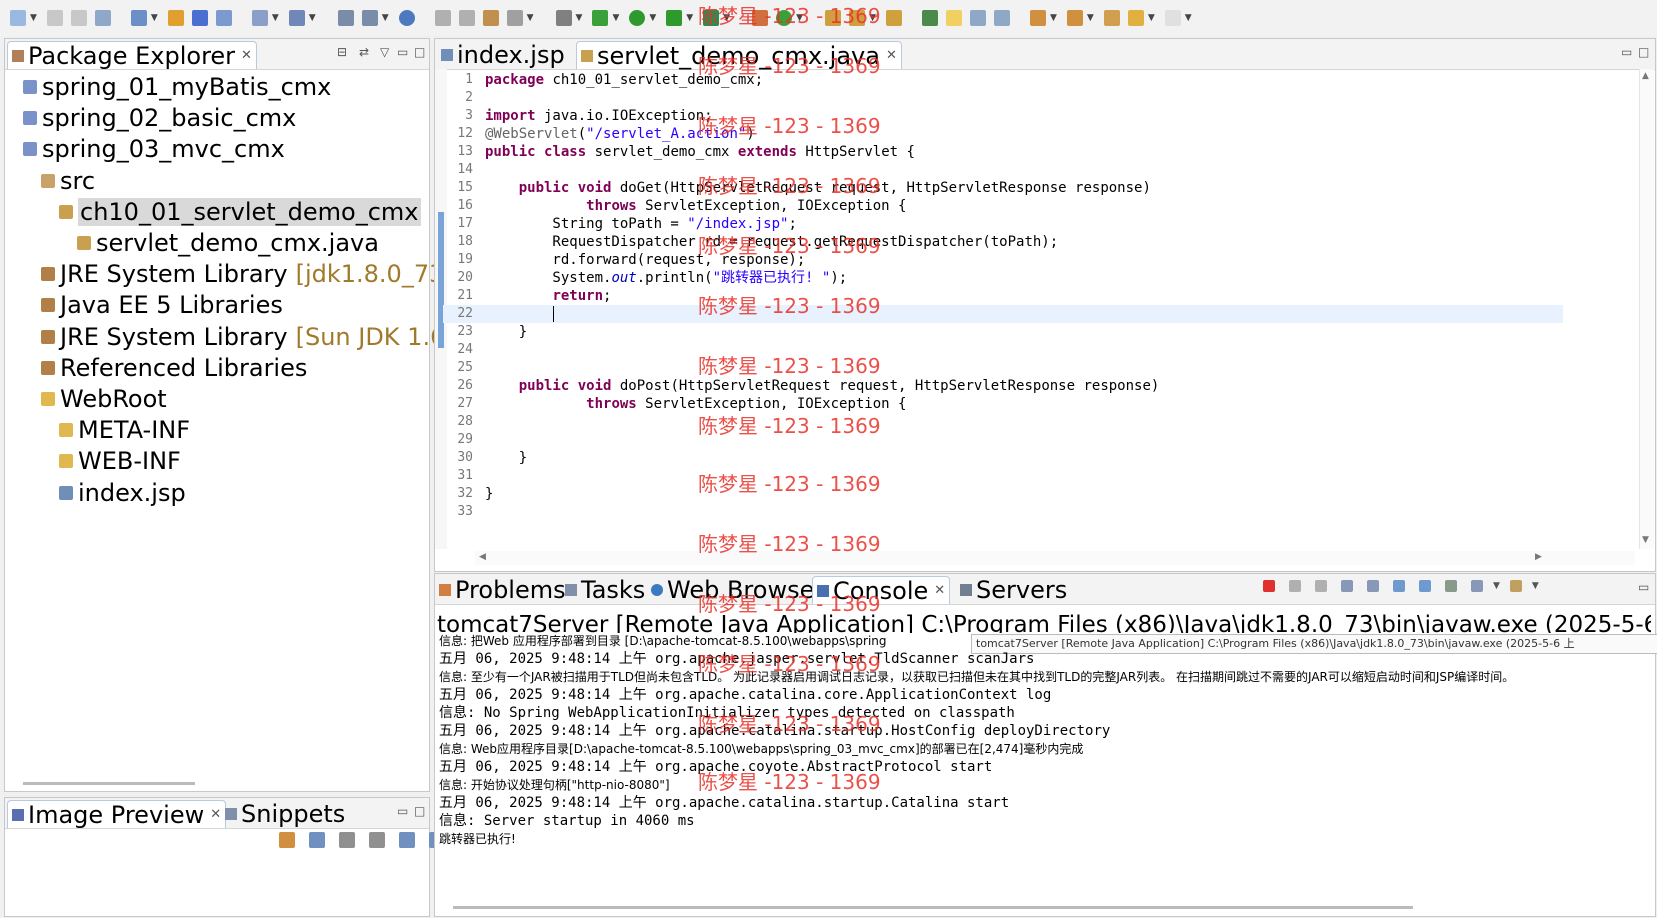  I want to click on tree-item: META-INF, so click(124, 430).